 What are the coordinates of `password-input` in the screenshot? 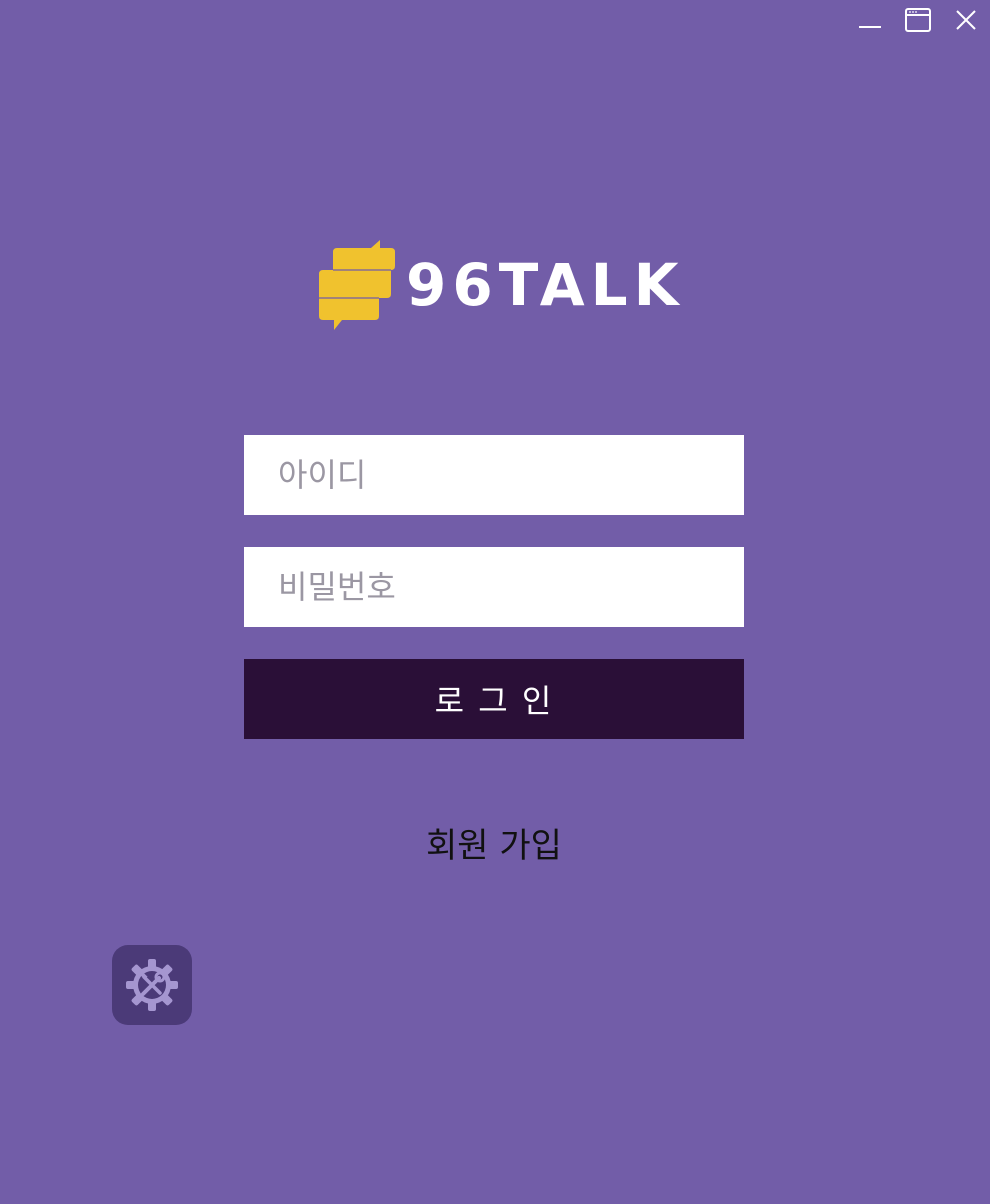 It's located at (494, 587).